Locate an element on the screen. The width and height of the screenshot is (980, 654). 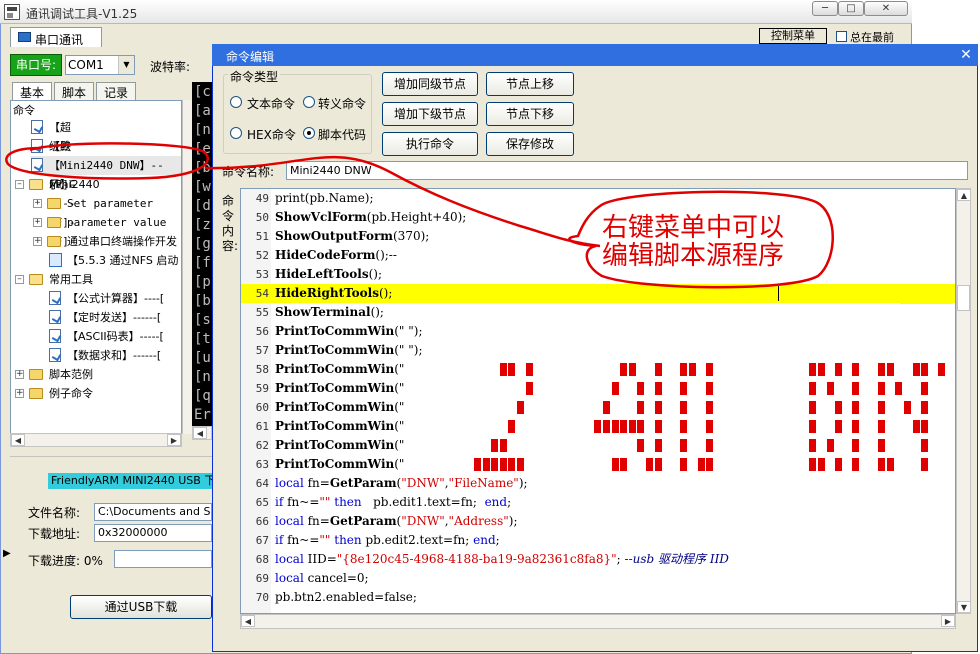
file-name-input: C:\Documents and Setti is located at coordinates (153, 512).